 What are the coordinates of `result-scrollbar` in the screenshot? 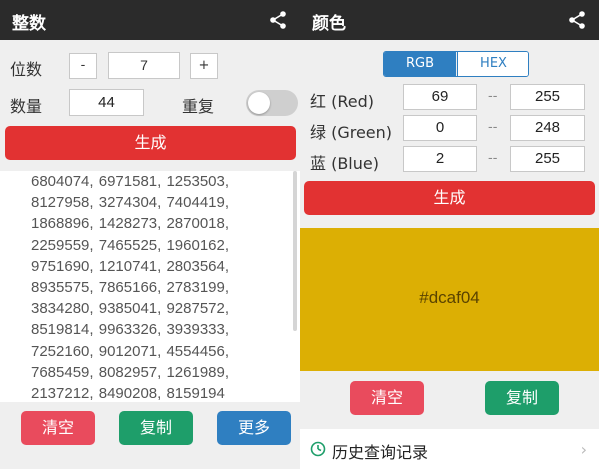 It's located at (295, 251).